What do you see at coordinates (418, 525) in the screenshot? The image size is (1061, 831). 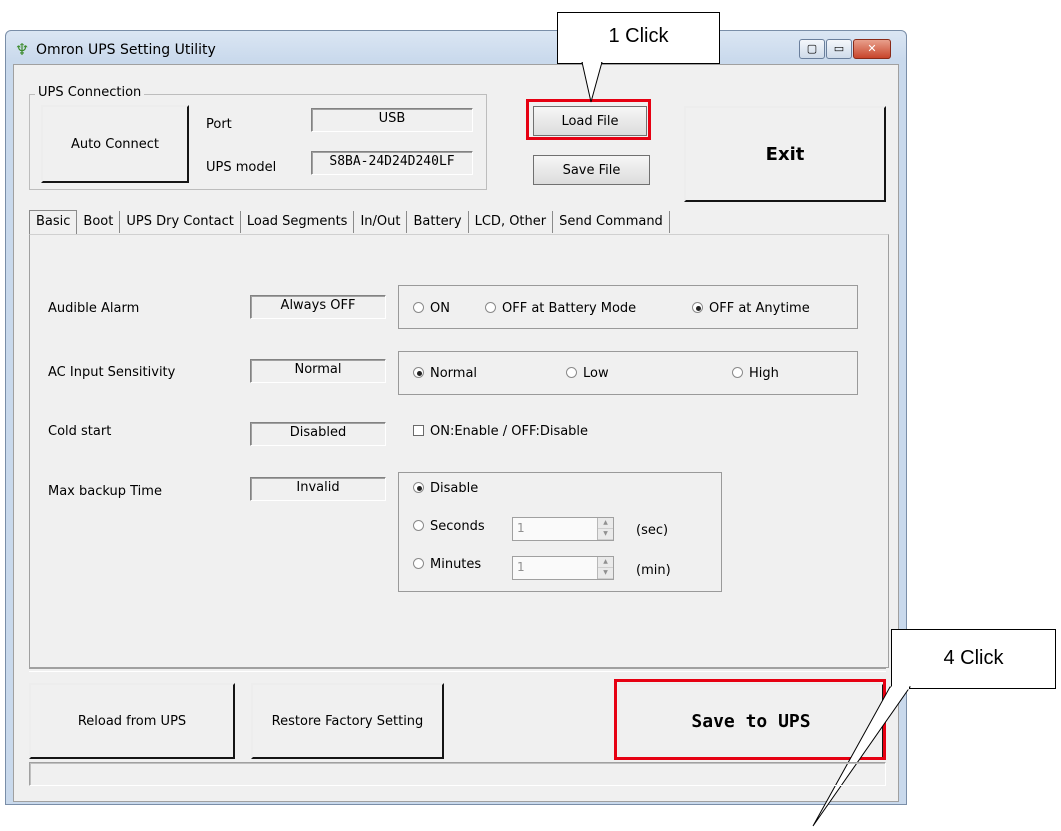 I see `backup-seconds-radio` at bounding box center [418, 525].